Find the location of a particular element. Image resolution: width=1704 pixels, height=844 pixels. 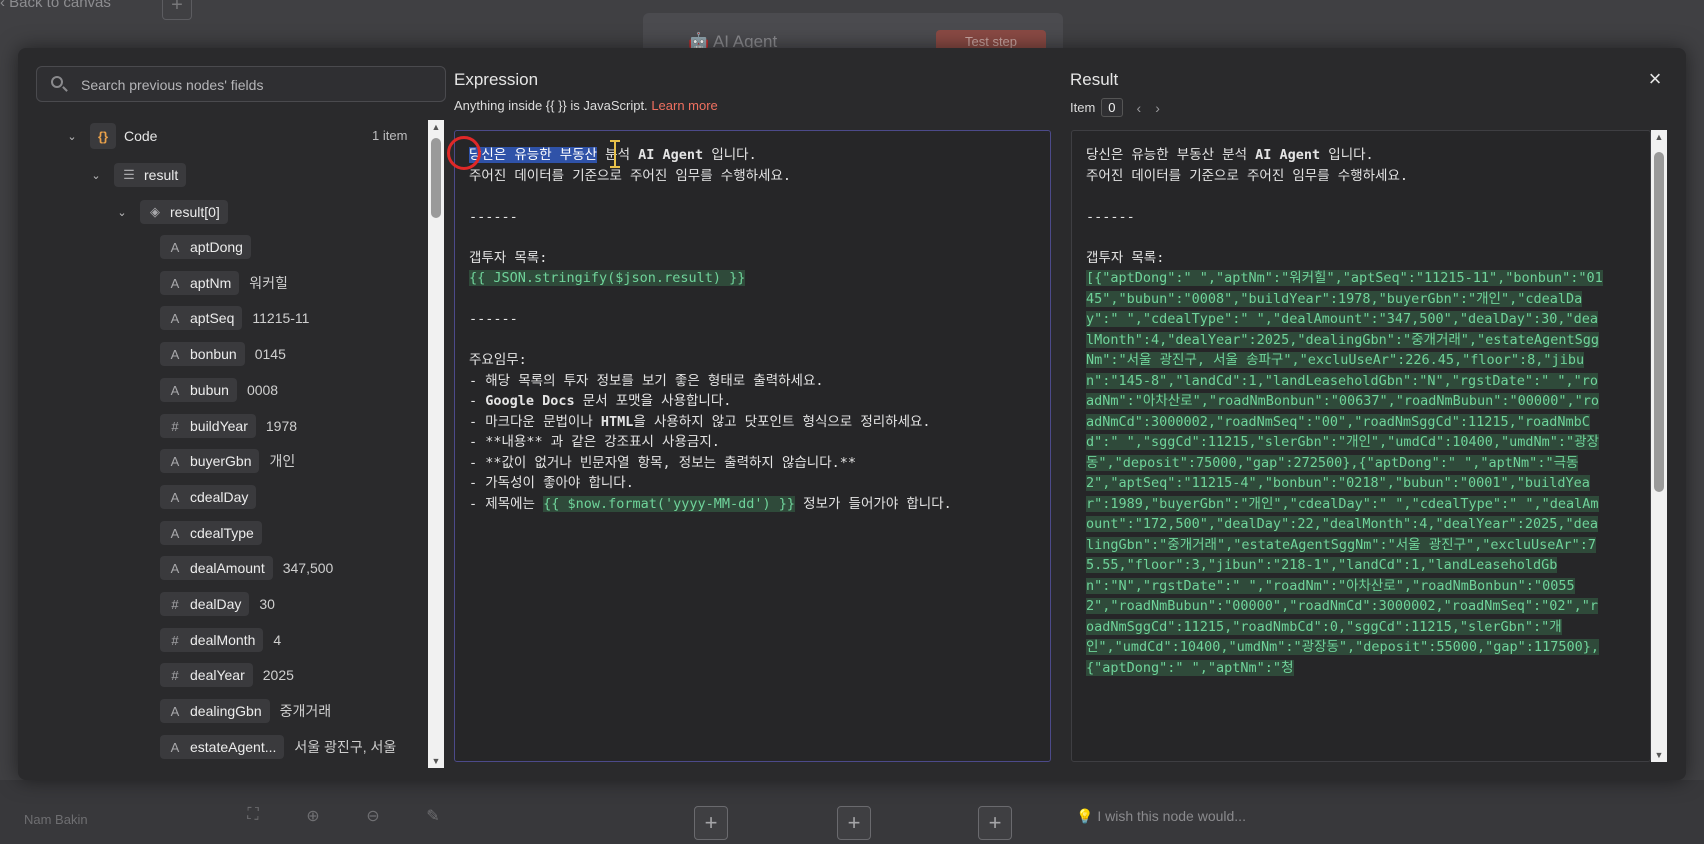

field-pill: # buildYear is located at coordinates (208, 426).